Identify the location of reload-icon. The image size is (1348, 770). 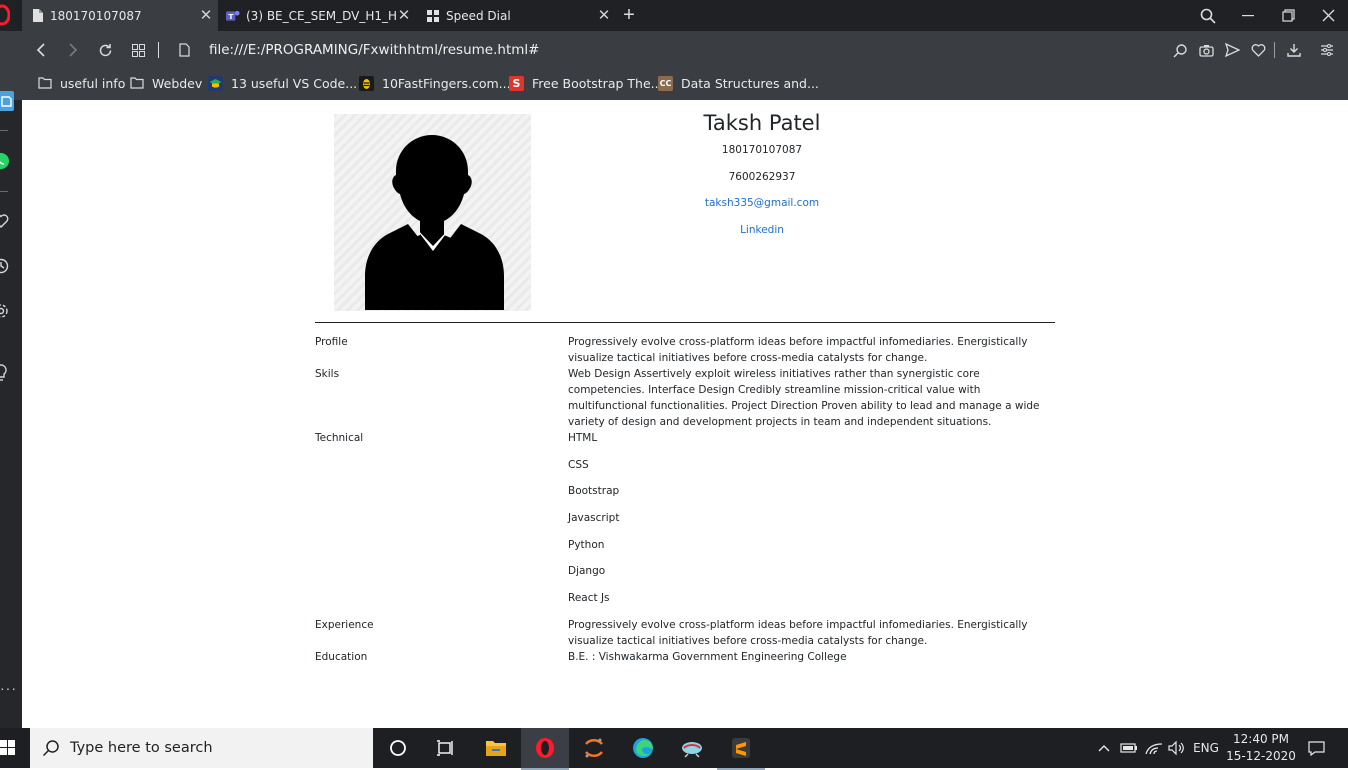
(105, 50).